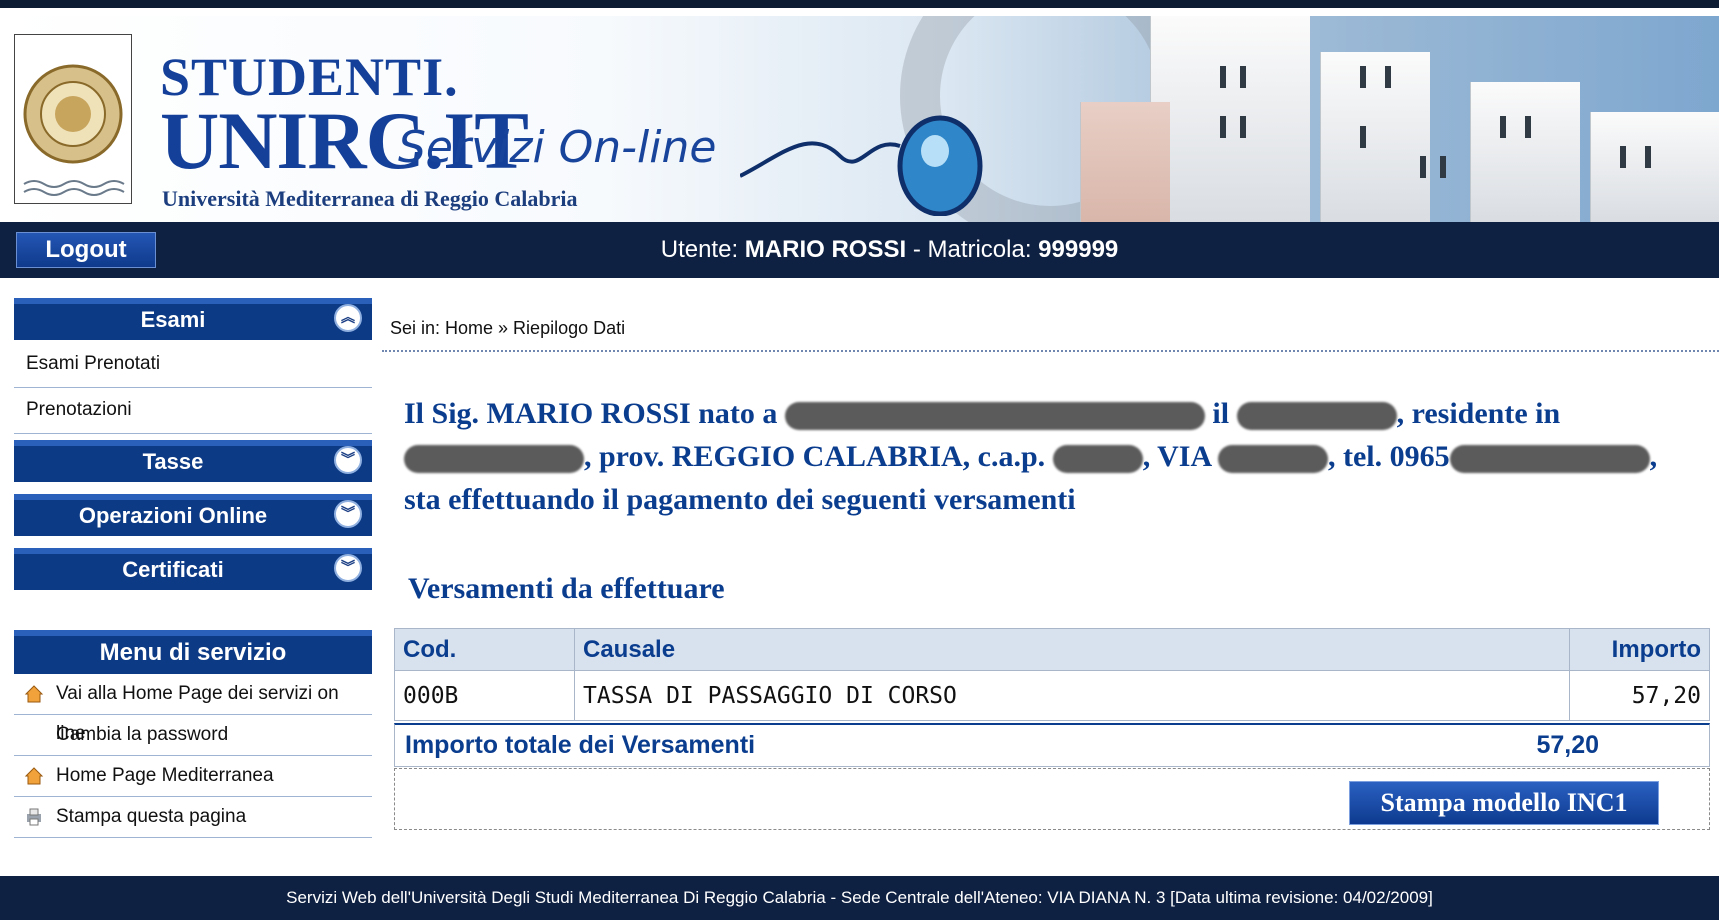 This screenshot has width=1719, height=920. I want to click on column-header-cod: Cod., so click(484, 649).